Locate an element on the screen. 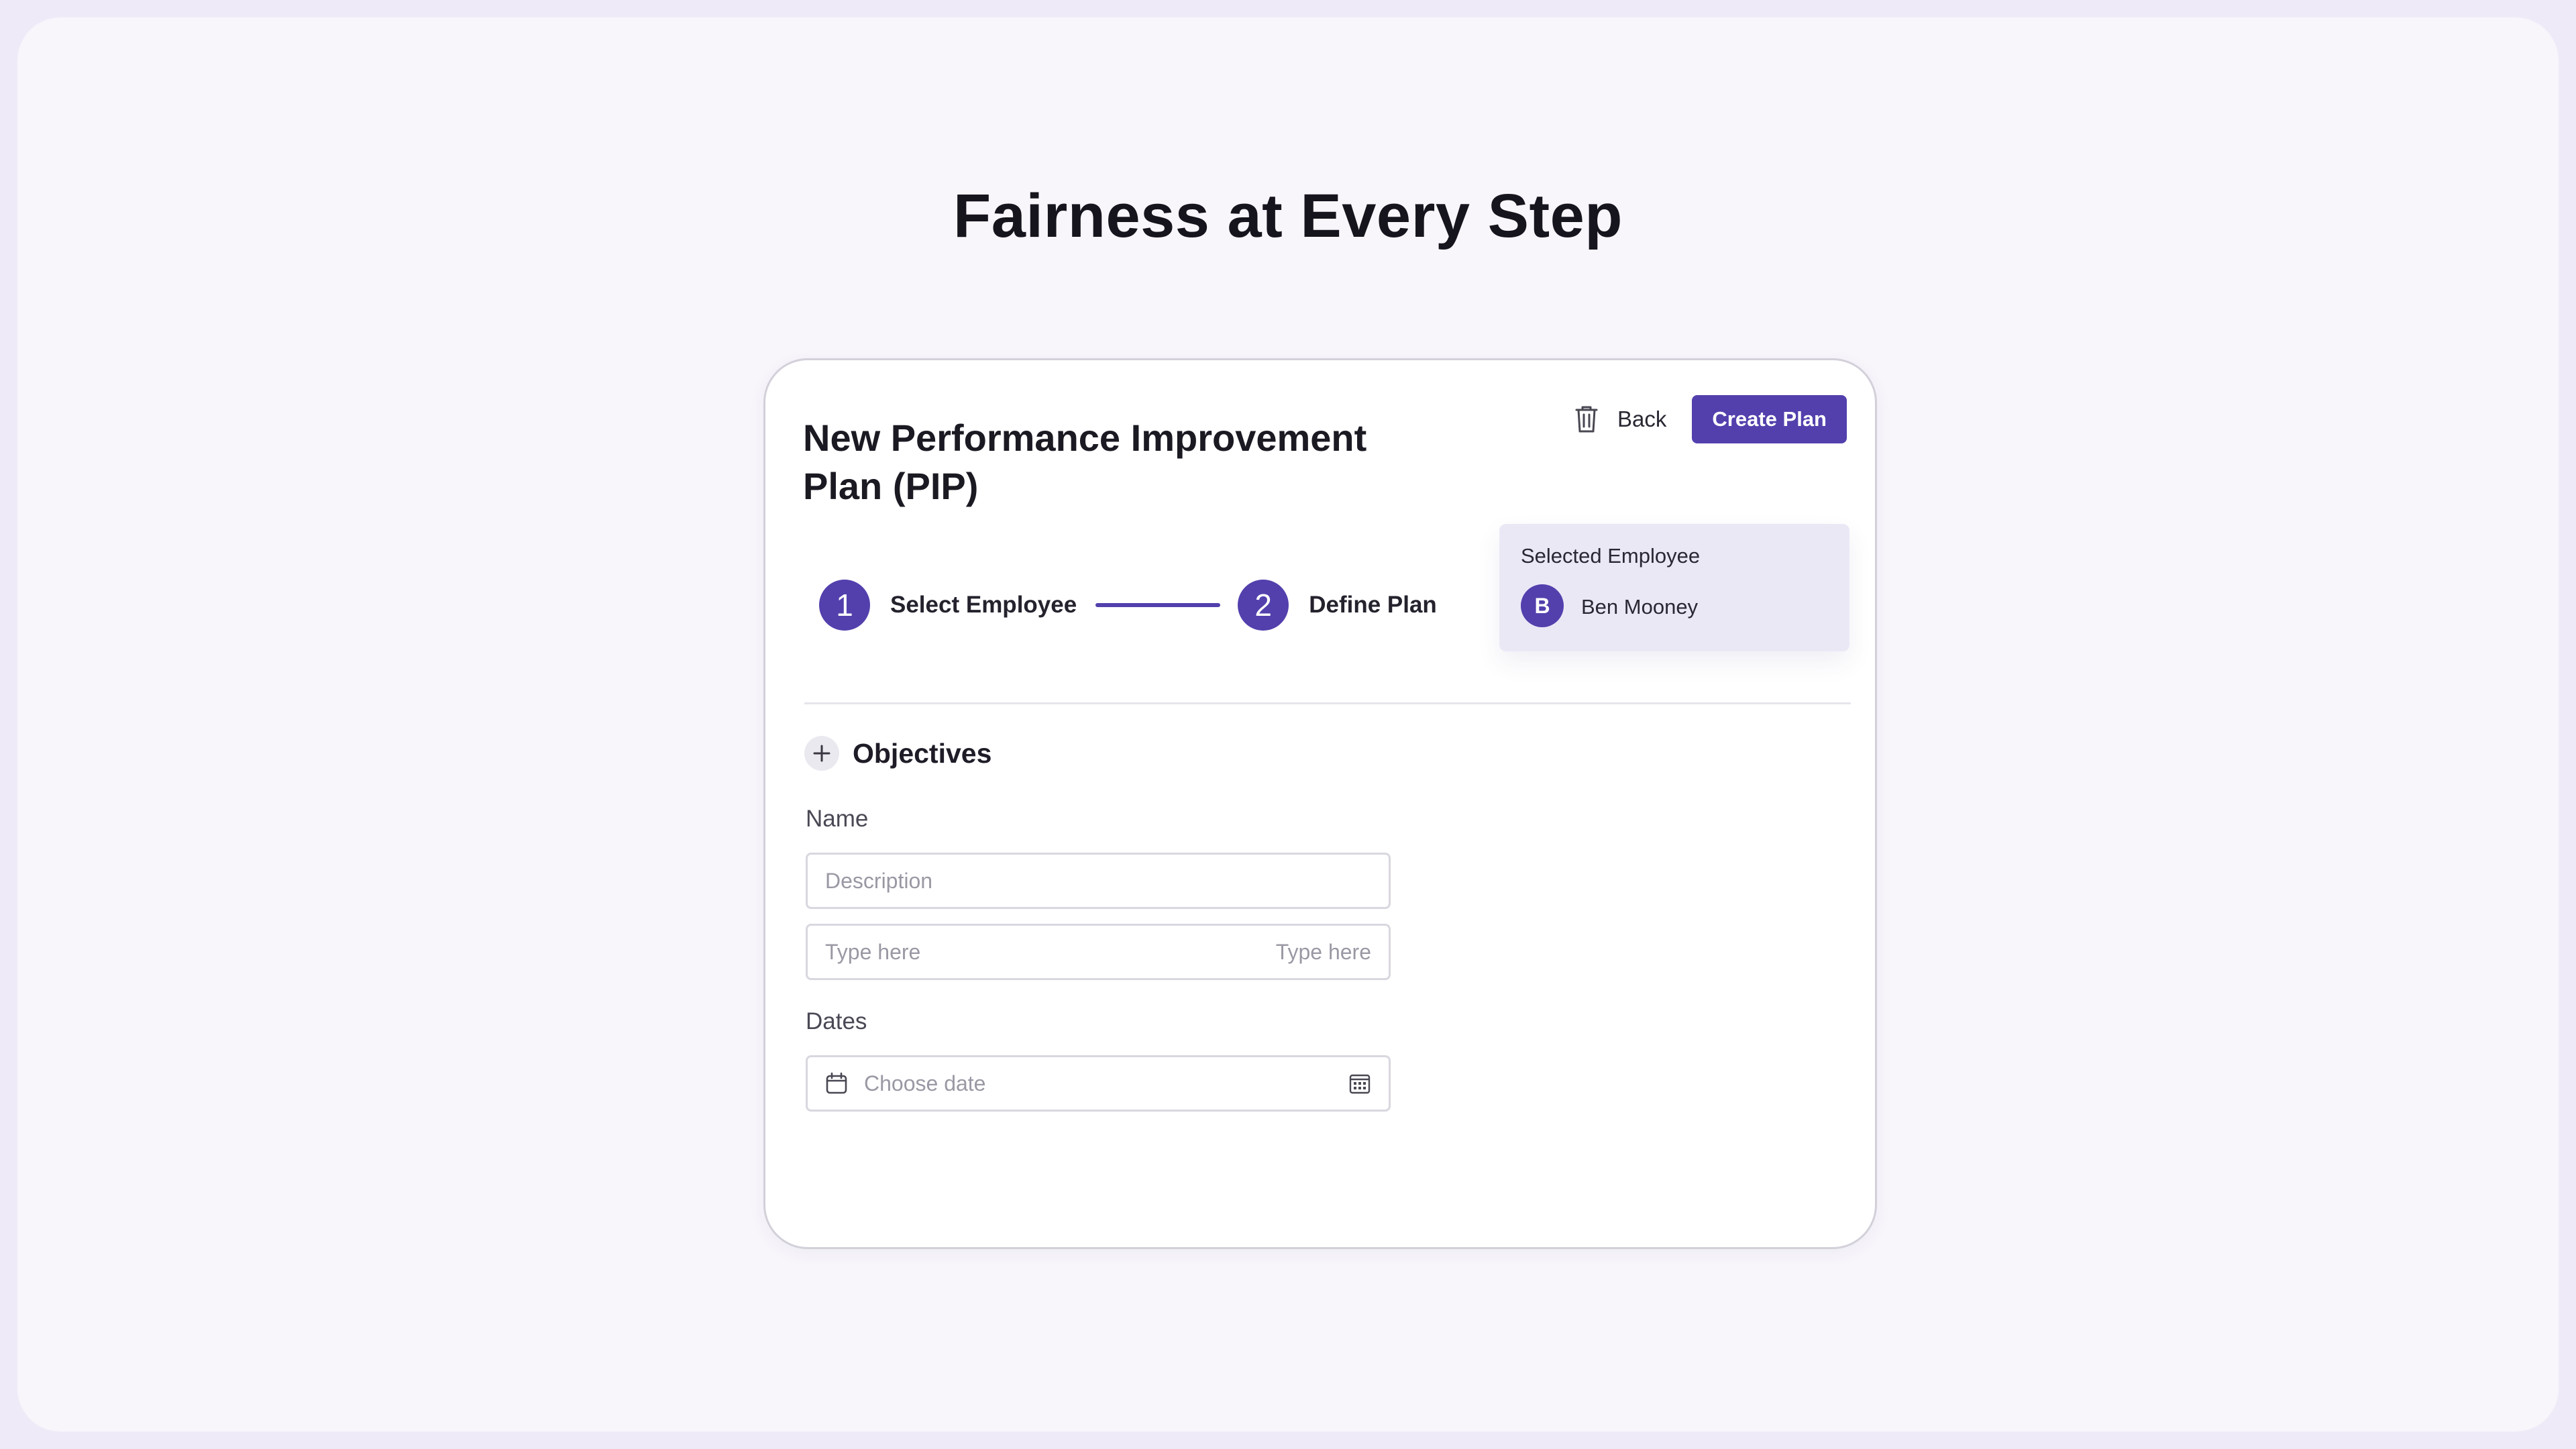 The width and height of the screenshot is (2576, 1449). employee-name: Ben Mooney is located at coordinates (1640, 607).